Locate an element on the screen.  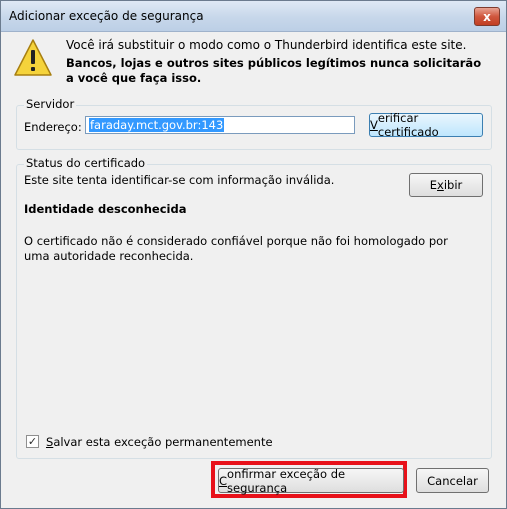
close-icon: x is located at coordinates (487, 16).